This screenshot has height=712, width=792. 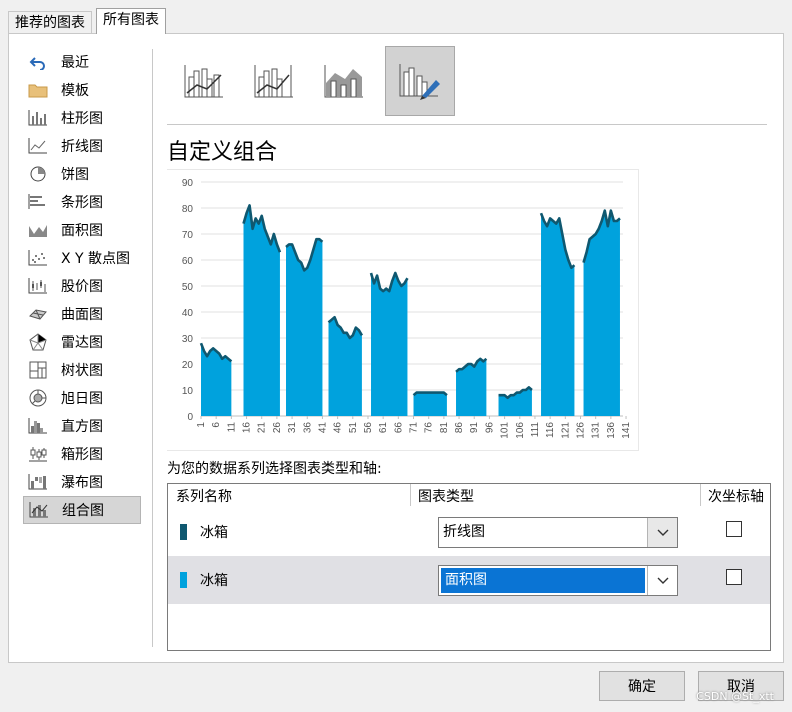 I want to click on x-tick-label: 51, so click(x=353, y=428).